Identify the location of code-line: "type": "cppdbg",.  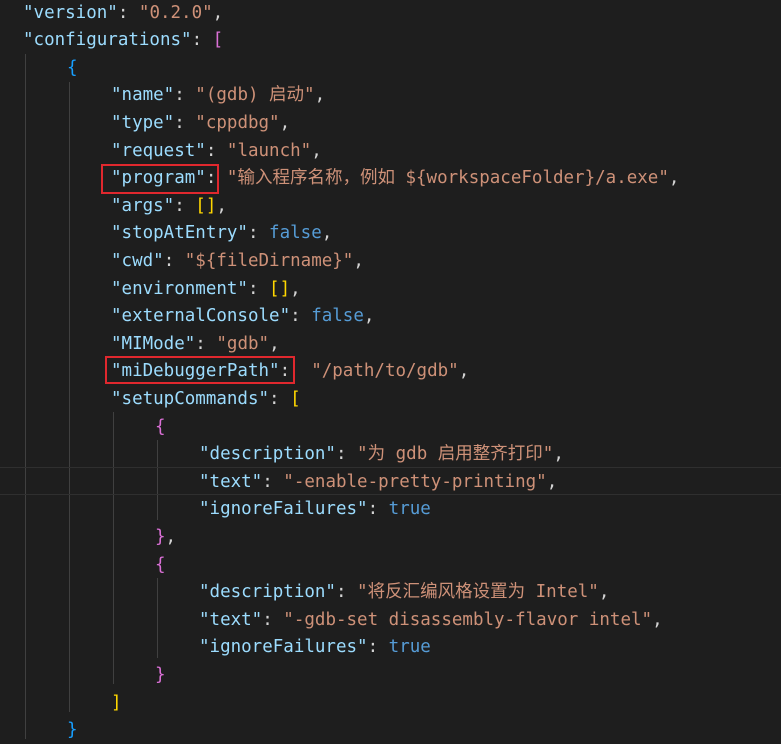
(200, 123).